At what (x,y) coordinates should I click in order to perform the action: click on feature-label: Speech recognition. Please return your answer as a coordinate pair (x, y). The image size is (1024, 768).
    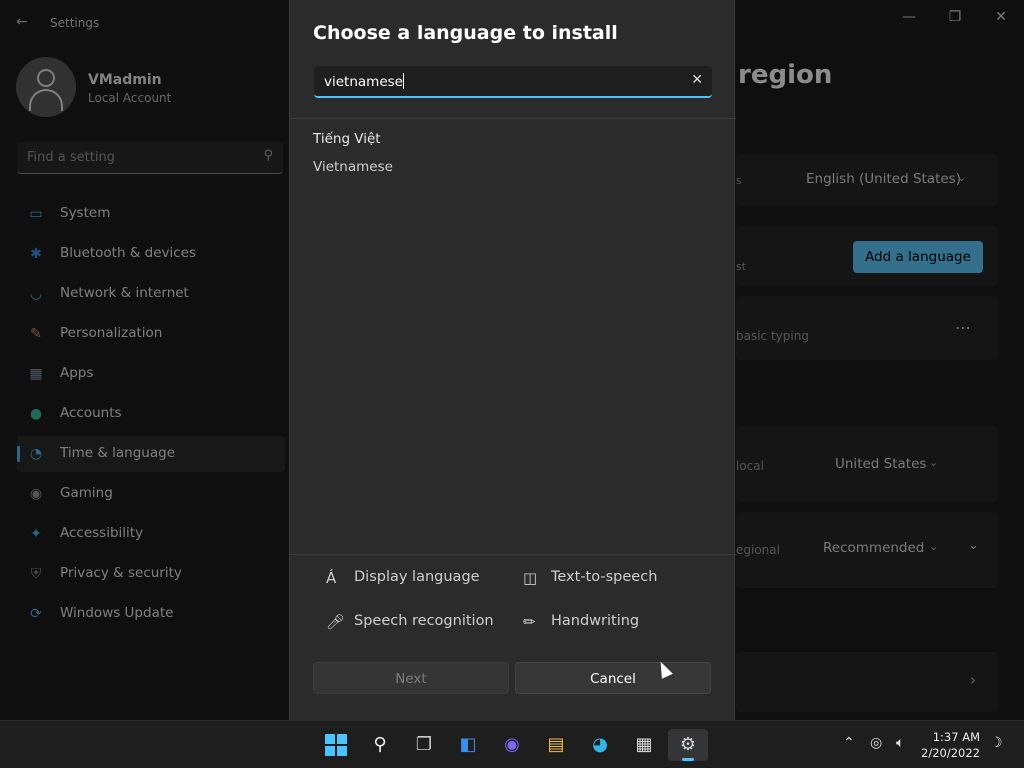
    Looking at the image, I should click on (424, 621).